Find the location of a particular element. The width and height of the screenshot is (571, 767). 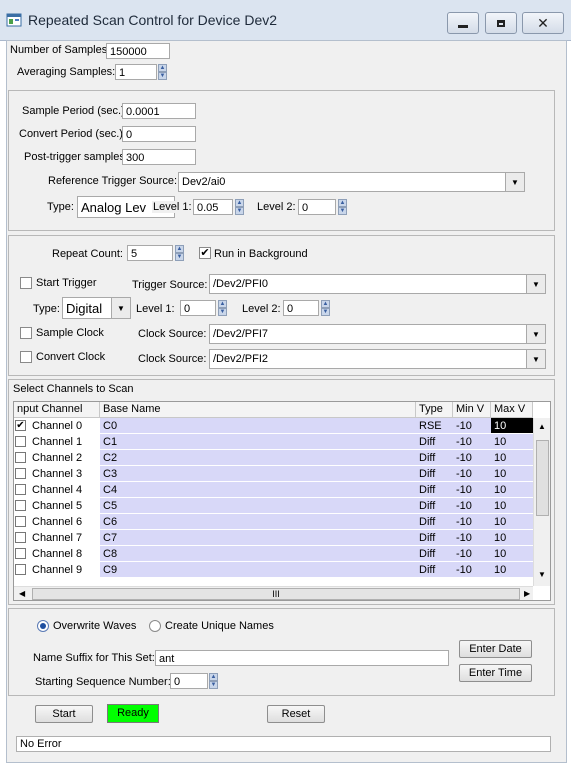

overwrite-radio is located at coordinates (43, 626).